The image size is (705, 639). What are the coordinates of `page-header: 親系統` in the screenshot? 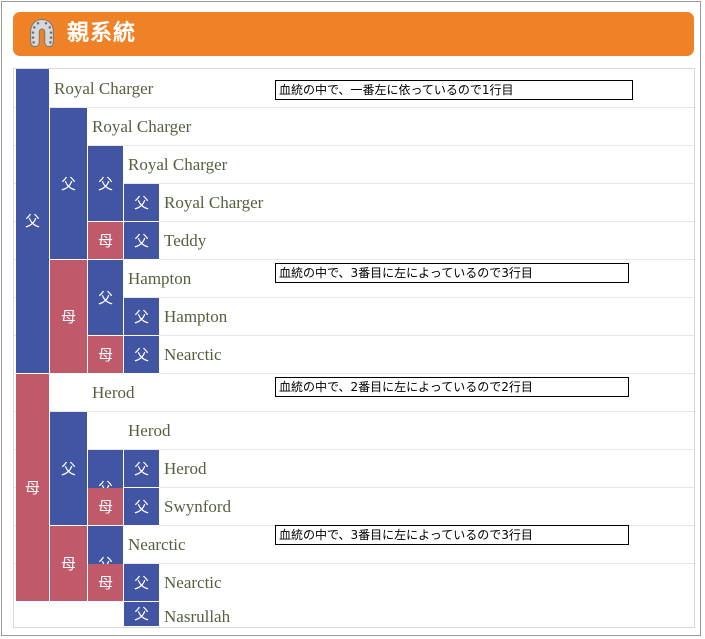 It's located at (353, 34).